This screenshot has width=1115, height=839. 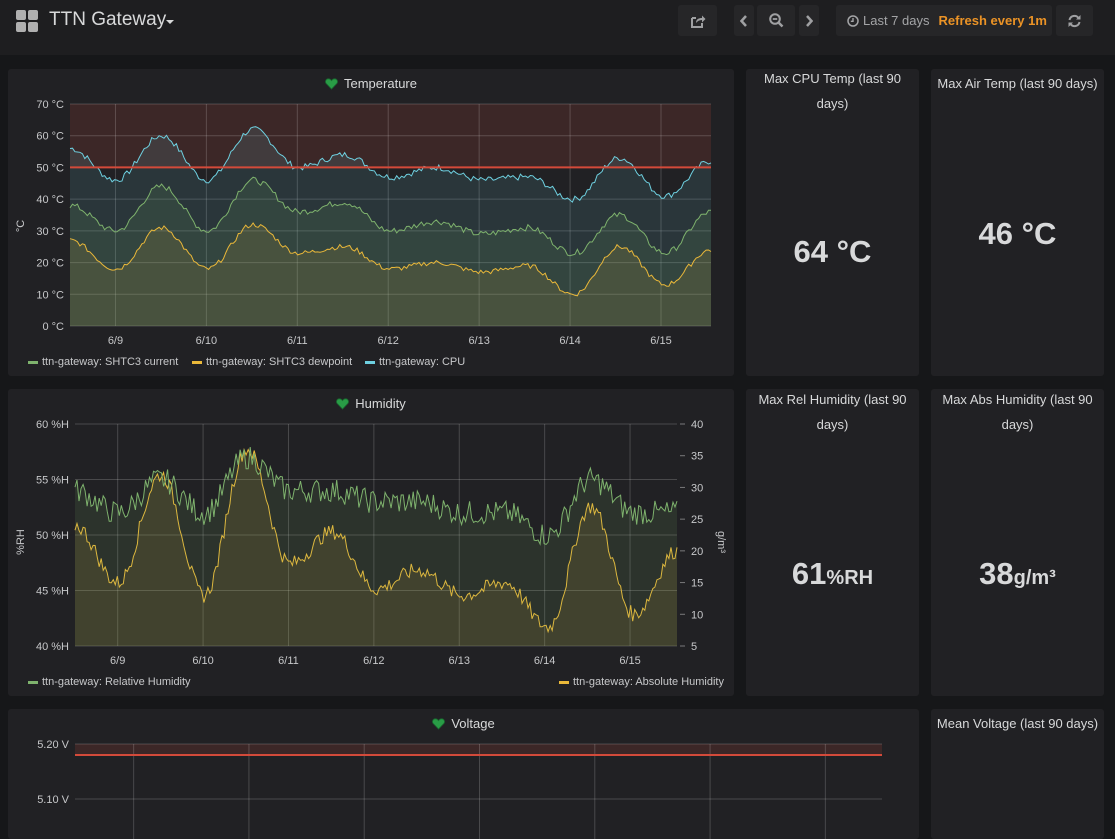 What do you see at coordinates (50, 200) in the screenshot?
I see `y-tick-label: 40 °C` at bounding box center [50, 200].